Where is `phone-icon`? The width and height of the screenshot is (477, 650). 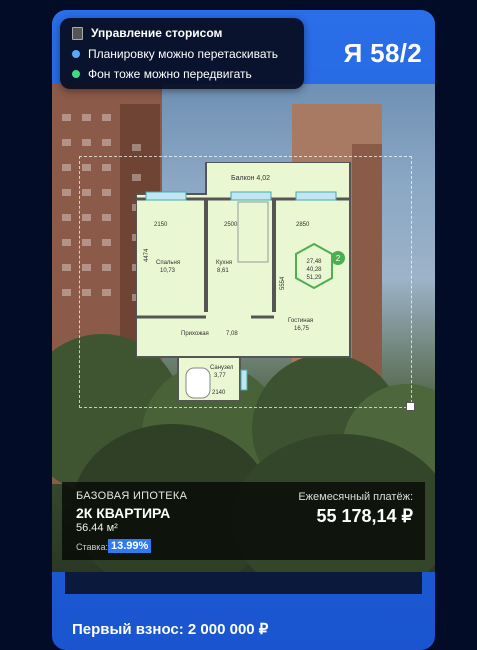
phone-icon is located at coordinates (77, 33).